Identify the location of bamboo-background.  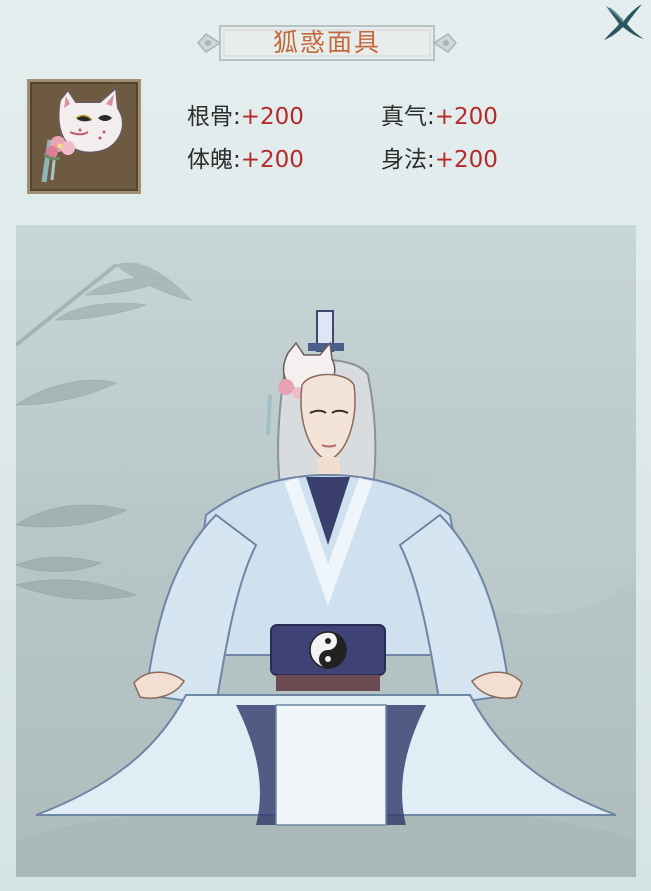
(104, 431).